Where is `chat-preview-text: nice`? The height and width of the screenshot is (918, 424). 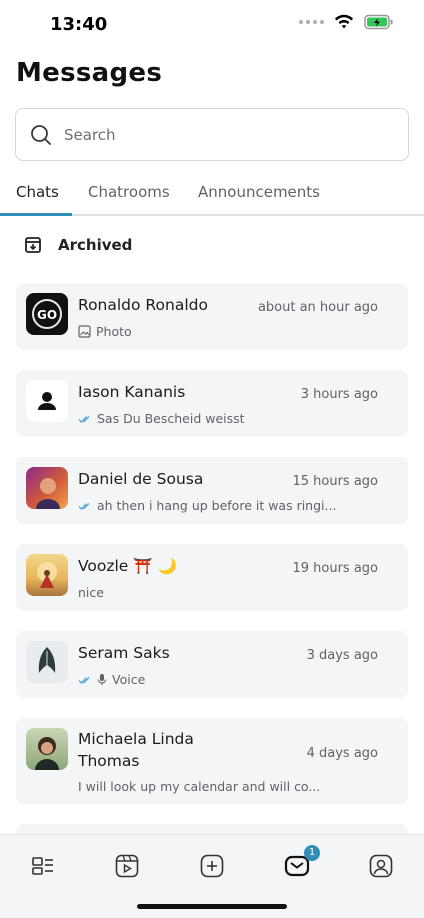 chat-preview-text: nice is located at coordinates (91, 592).